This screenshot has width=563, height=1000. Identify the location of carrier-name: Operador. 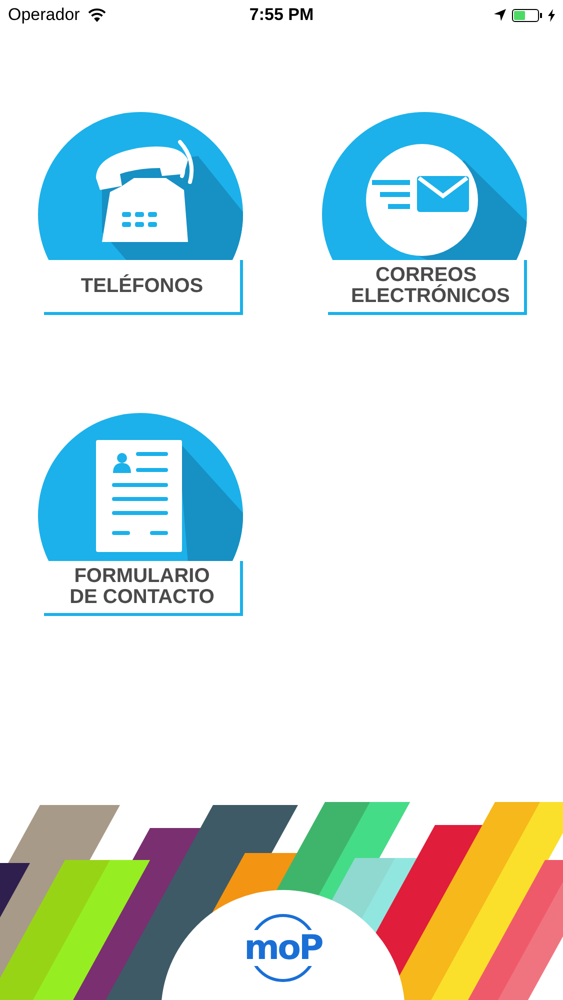
(44, 15).